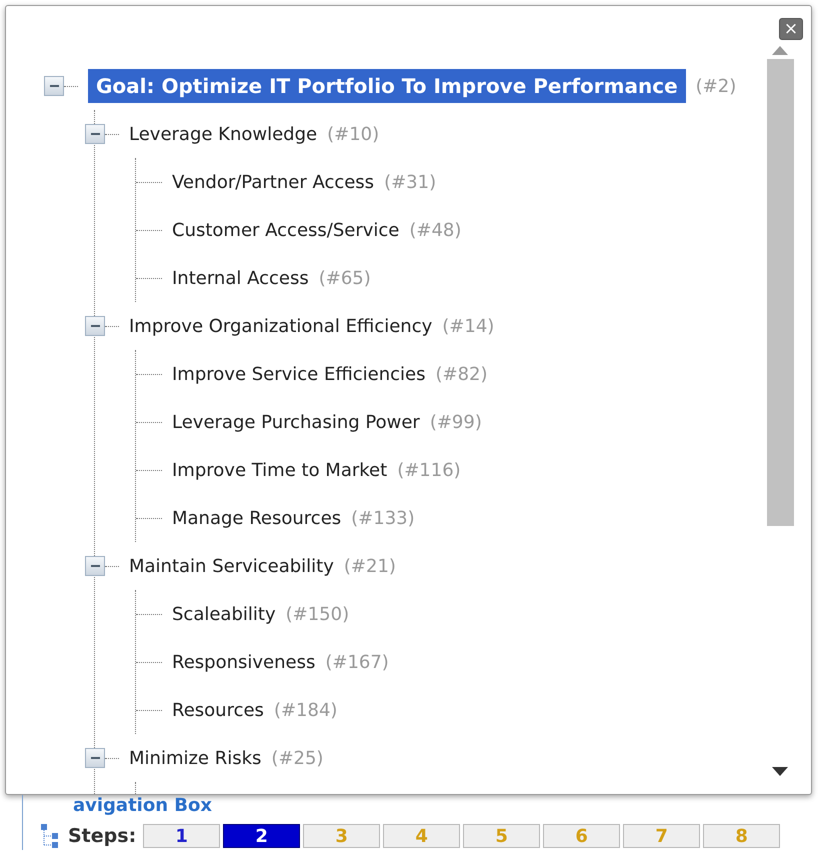  I want to click on item-number: (#65), so click(344, 278).